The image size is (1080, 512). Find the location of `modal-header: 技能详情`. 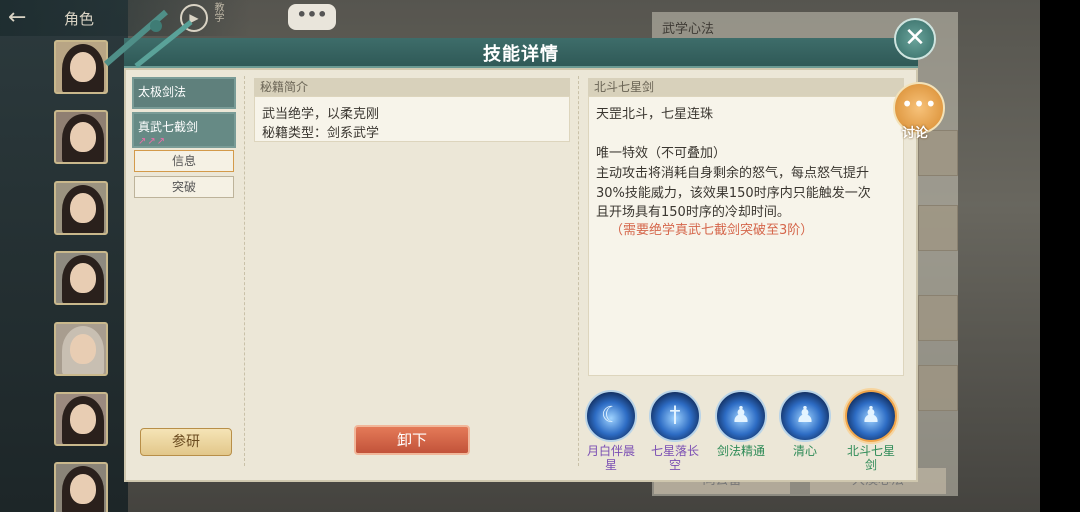

modal-header: 技能详情 is located at coordinates (521, 53).